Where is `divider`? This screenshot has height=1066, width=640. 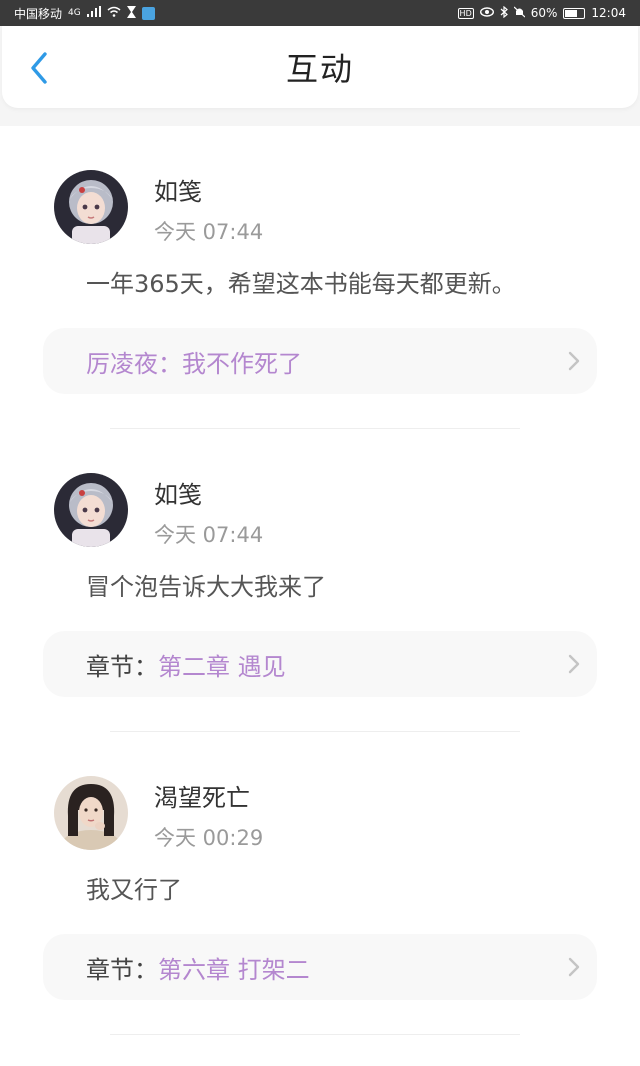 divider is located at coordinates (315, 1034).